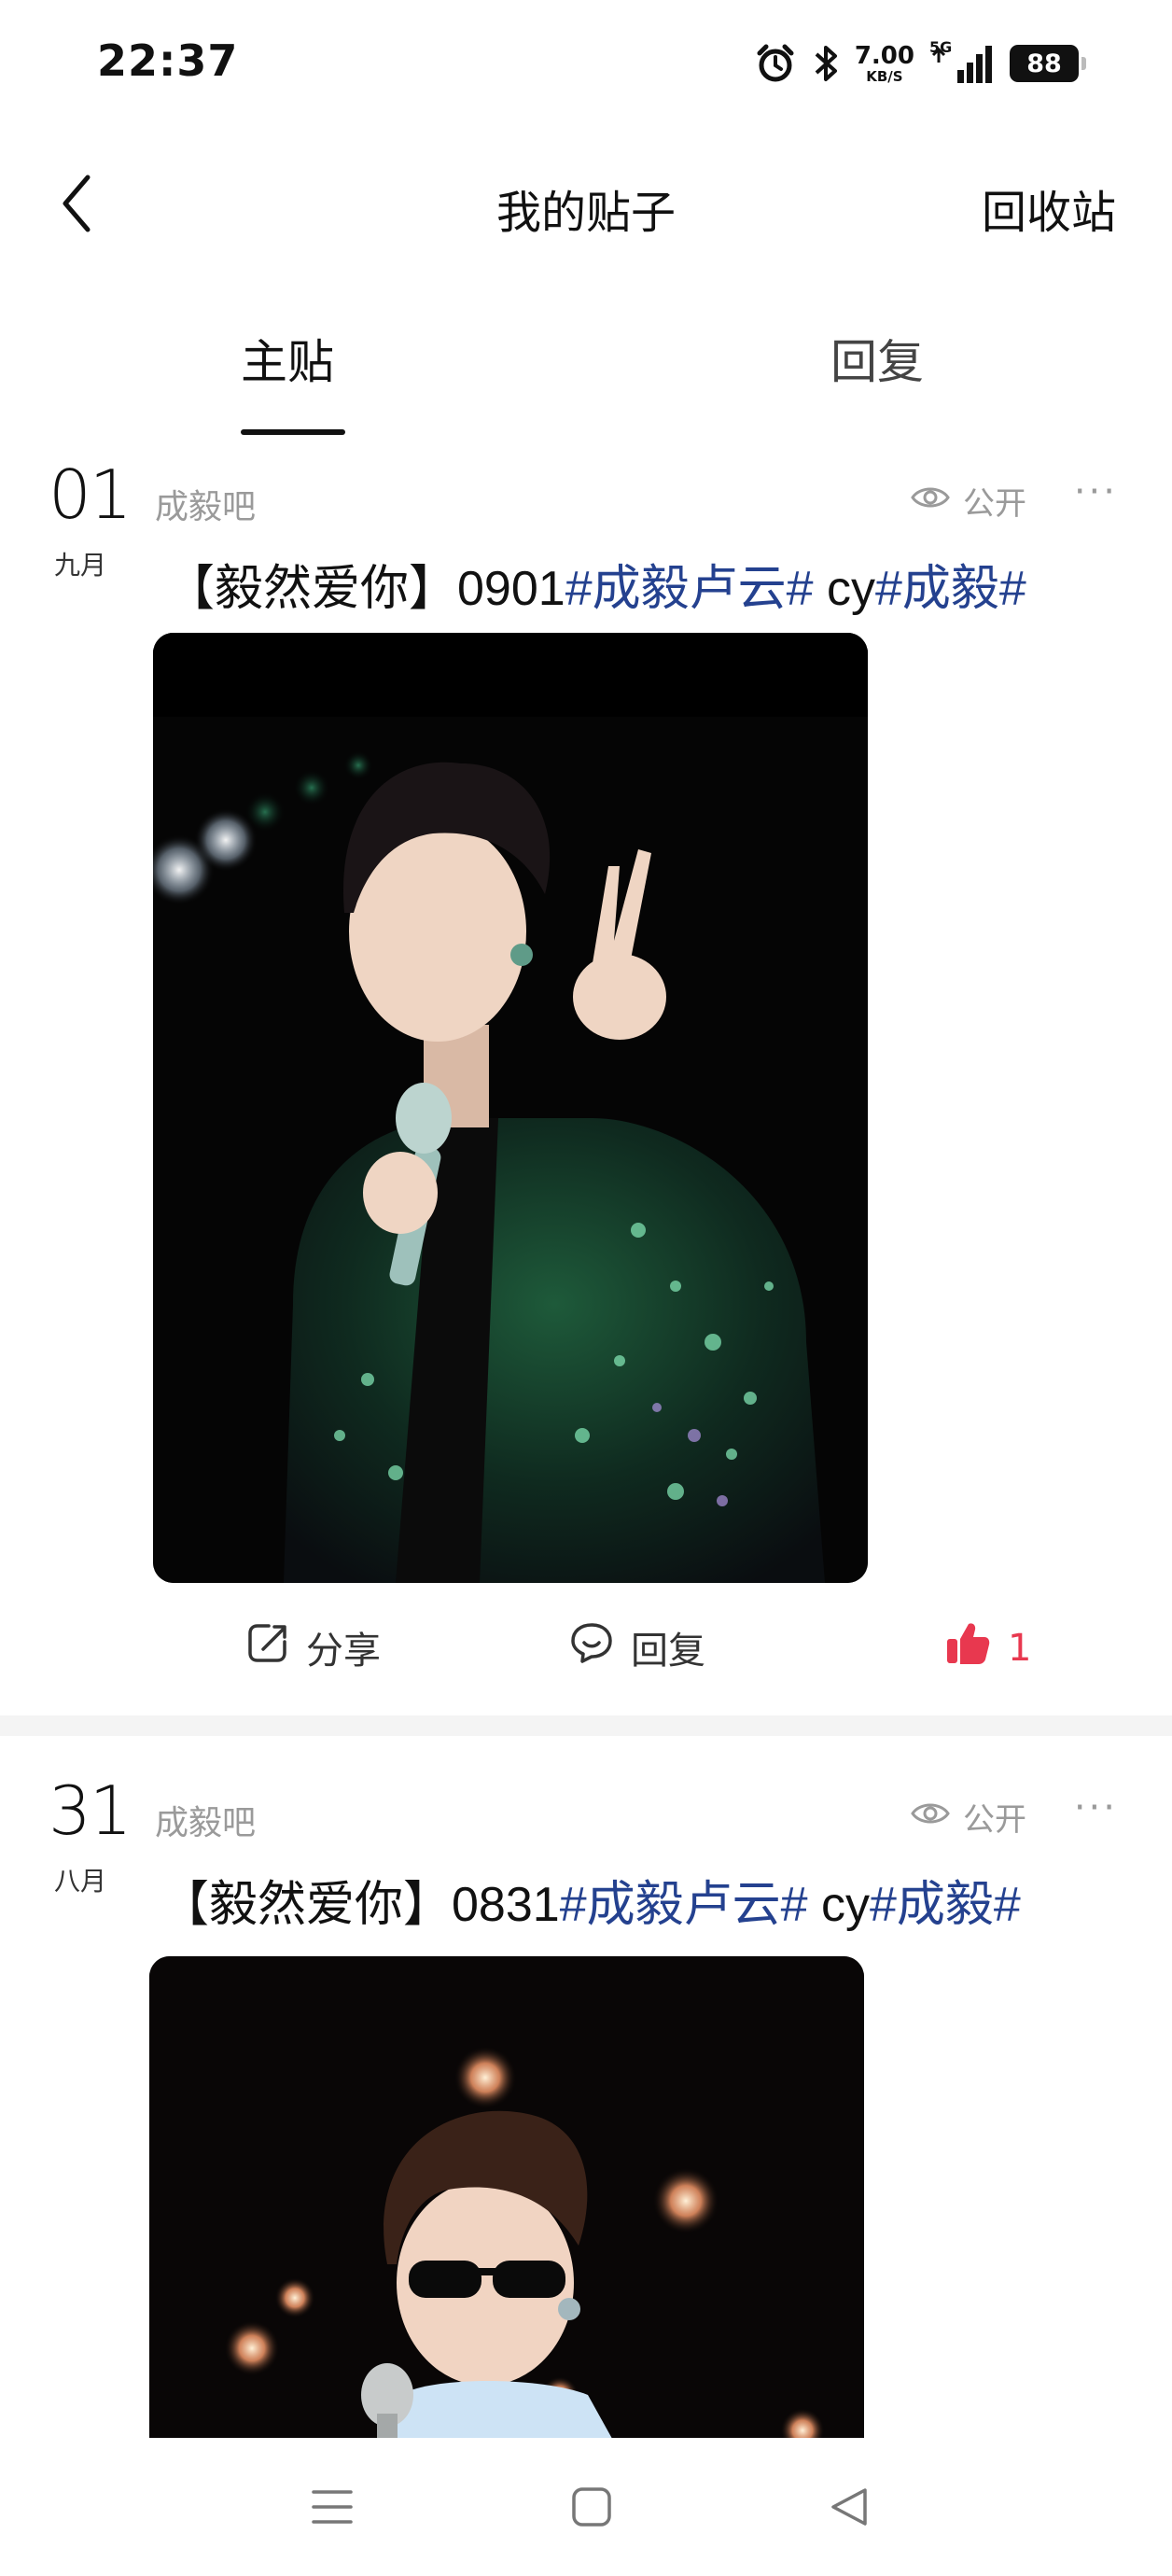 The image size is (1172, 2576). Describe the element at coordinates (1020, 1648) in the screenshot. I see `like-count: 1` at that location.